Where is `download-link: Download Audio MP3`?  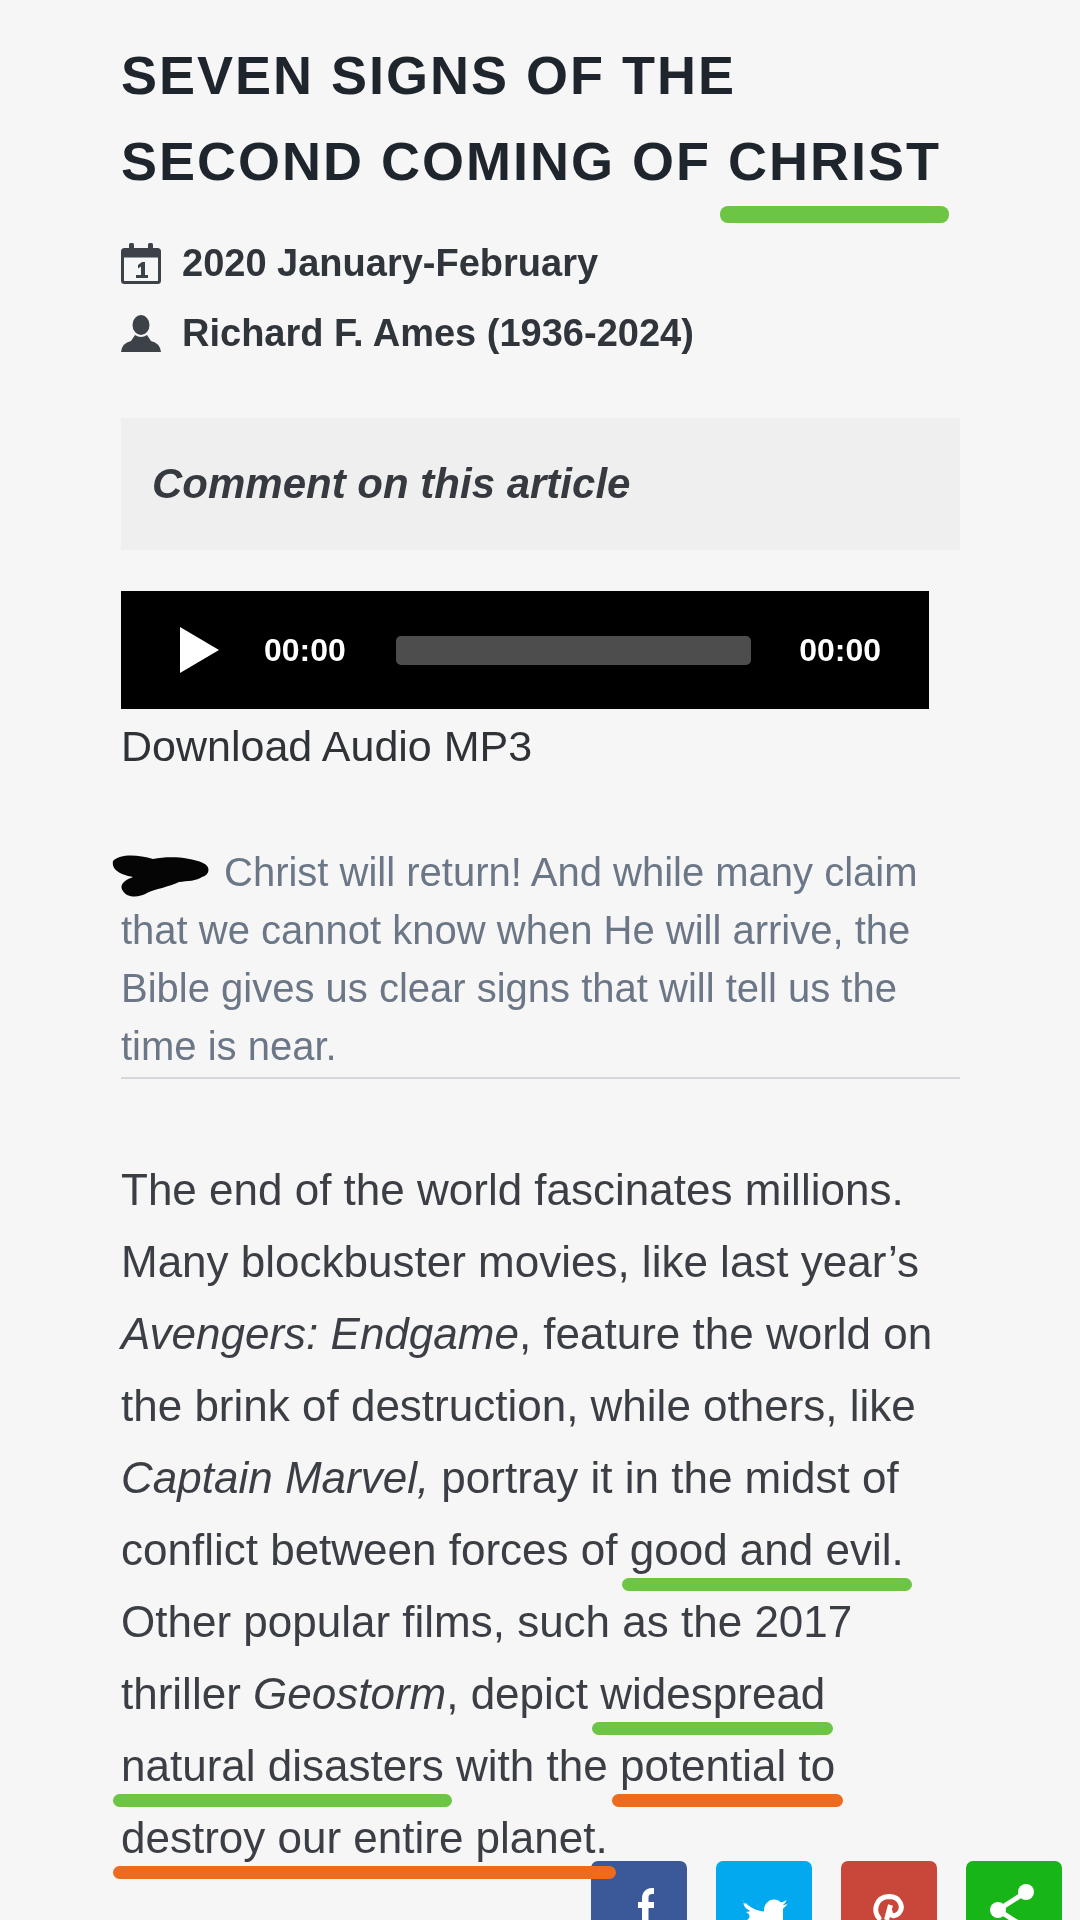 download-link: Download Audio MP3 is located at coordinates (540, 746).